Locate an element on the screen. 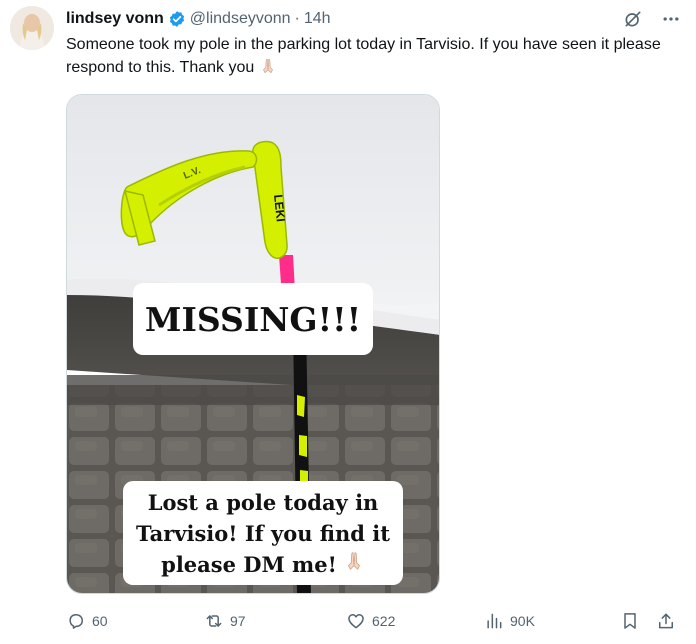 The width and height of the screenshot is (696, 644). caption-line-3: please DM me! is located at coordinates (249, 564).